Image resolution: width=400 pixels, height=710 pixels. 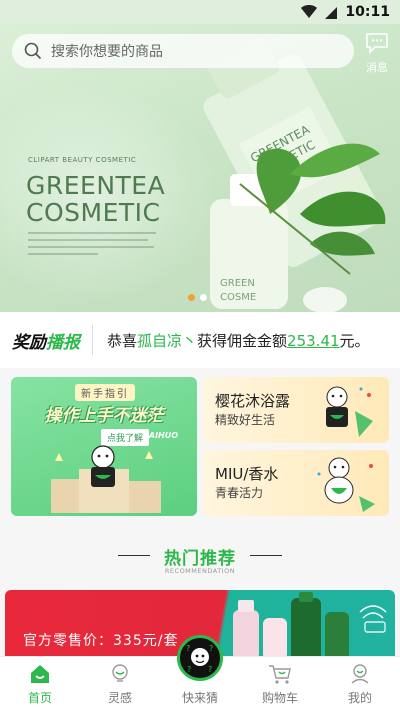 What do you see at coordinates (199, 698) in the screenshot?
I see `nav-label-guess: 快来猜` at bounding box center [199, 698].